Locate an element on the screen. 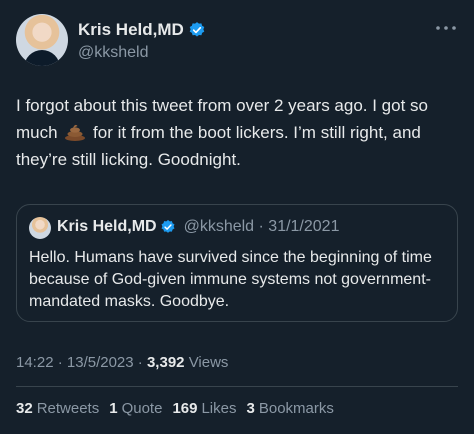  quoted-header: Kris Held,MD @kksheld · 31/1/2021 is located at coordinates (198, 227).